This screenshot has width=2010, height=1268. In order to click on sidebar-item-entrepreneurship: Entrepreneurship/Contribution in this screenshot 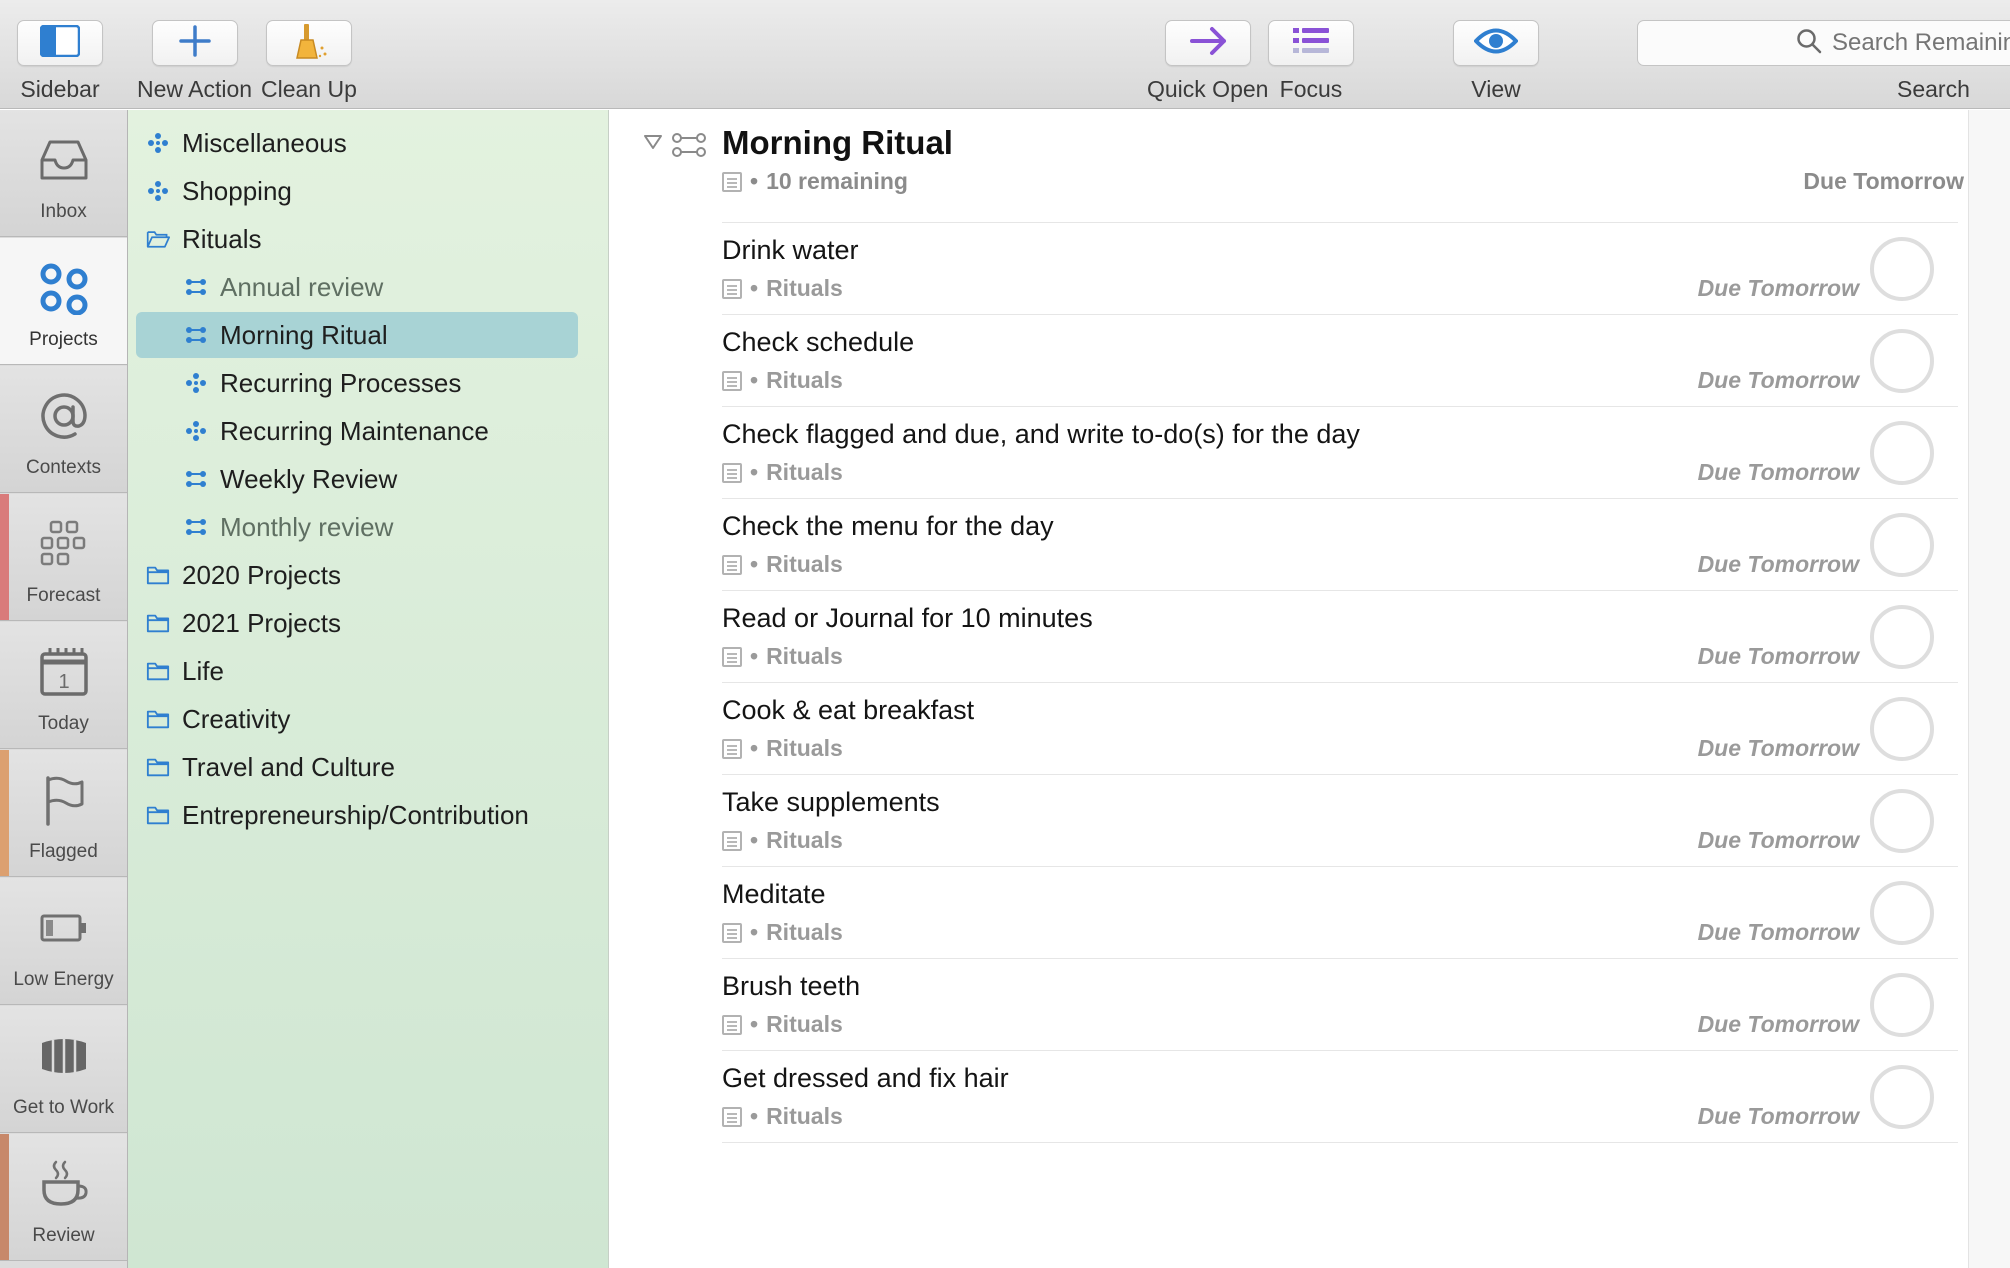, I will do `click(337, 815)`.